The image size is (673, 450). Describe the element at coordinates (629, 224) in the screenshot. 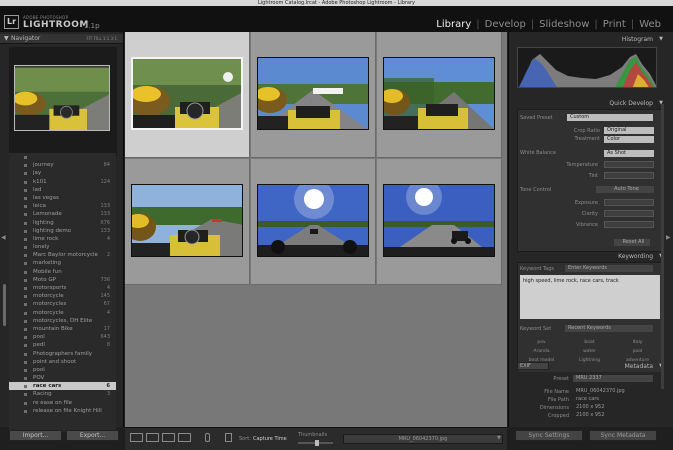

I see `vibrance-stepper` at that location.